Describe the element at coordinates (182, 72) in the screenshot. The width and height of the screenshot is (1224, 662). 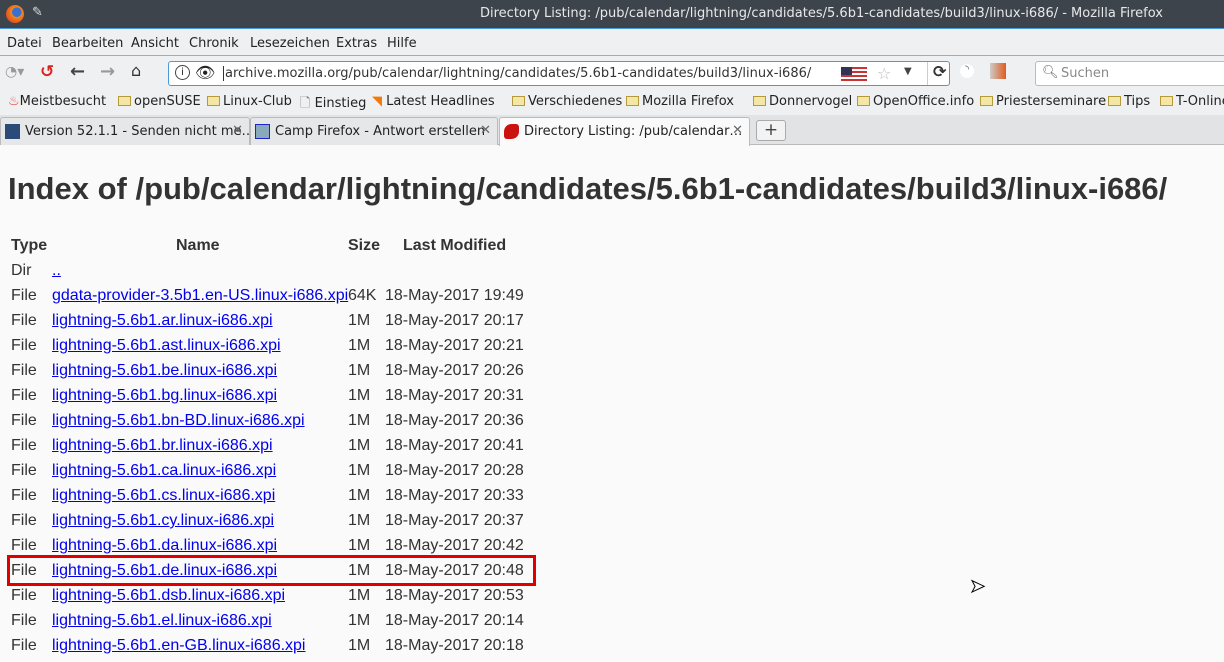
I see `info-icon: i` at that location.